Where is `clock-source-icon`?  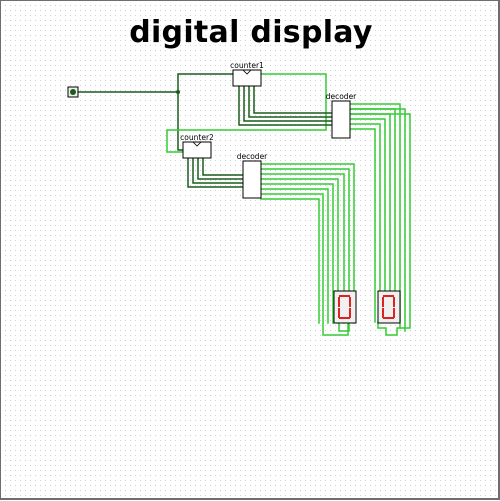 clock-source-icon is located at coordinates (73, 92).